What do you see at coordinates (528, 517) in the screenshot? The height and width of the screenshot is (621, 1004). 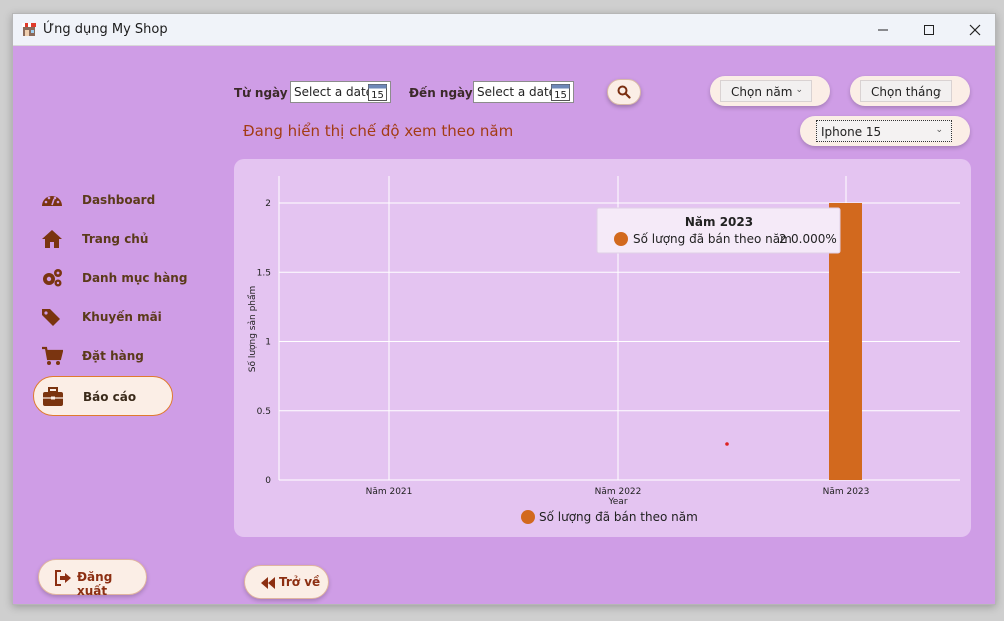 I see `legend-swatch` at bounding box center [528, 517].